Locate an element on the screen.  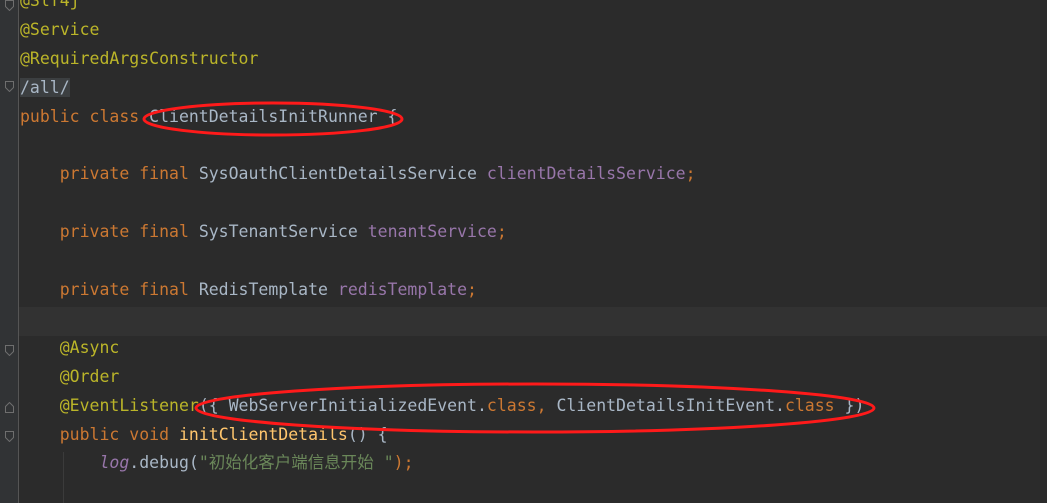
code-token: @Service is located at coordinates (60, 29).